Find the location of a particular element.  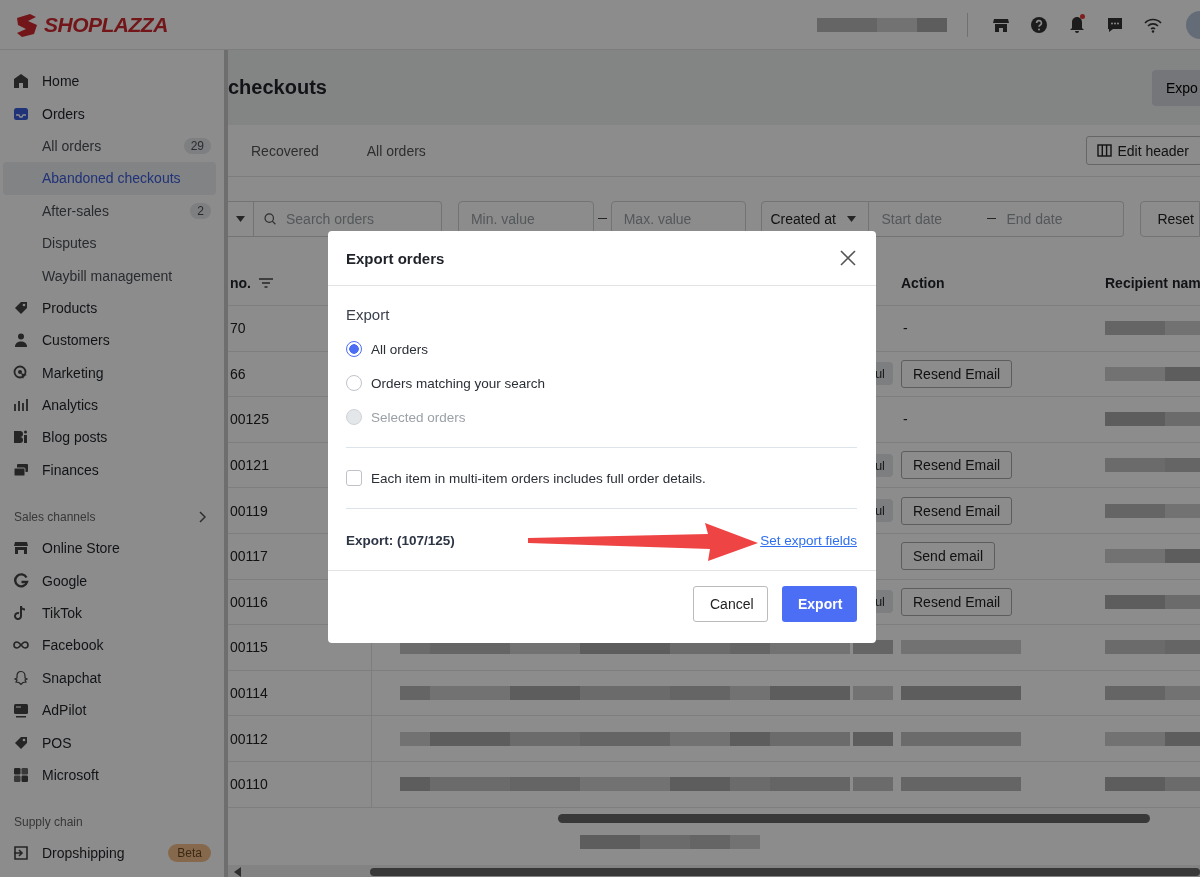

import-icon is located at coordinates (21, 853).